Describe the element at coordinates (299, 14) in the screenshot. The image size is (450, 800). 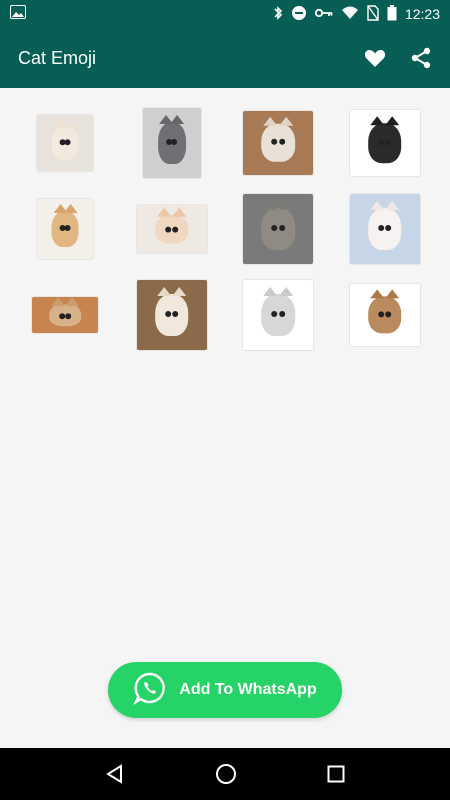
I see `do-not-disturb-icon` at that location.